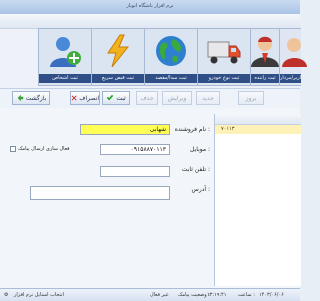 Image resolution: width=320 pixels, height=301 pixels. Describe the element at coordinates (265, 57) in the screenshot. I see `ribbon-driver-button: ثبت راننده` at that location.